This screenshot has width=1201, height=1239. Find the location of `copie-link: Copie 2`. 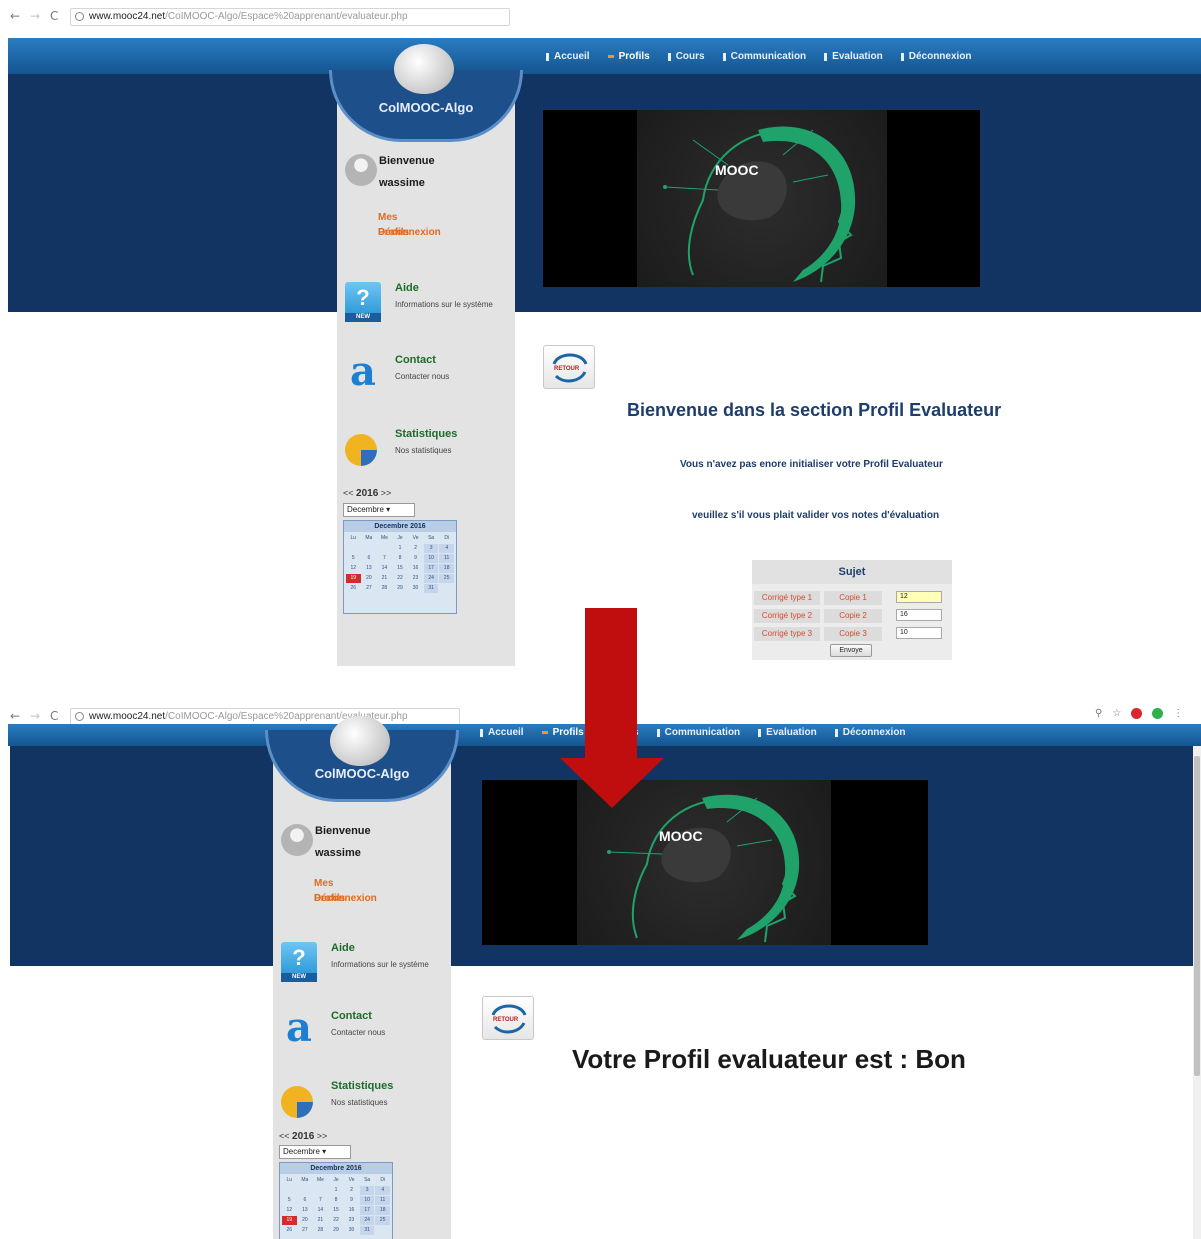

copie-link: Copie 2 is located at coordinates (853, 616).